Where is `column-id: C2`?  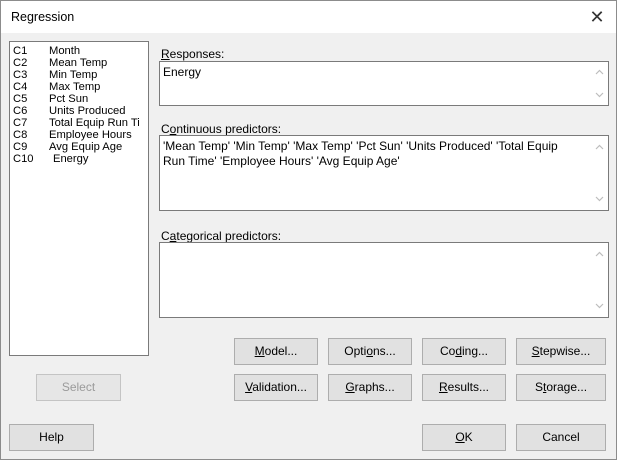 column-id: C2 is located at coordinates (20, 63).